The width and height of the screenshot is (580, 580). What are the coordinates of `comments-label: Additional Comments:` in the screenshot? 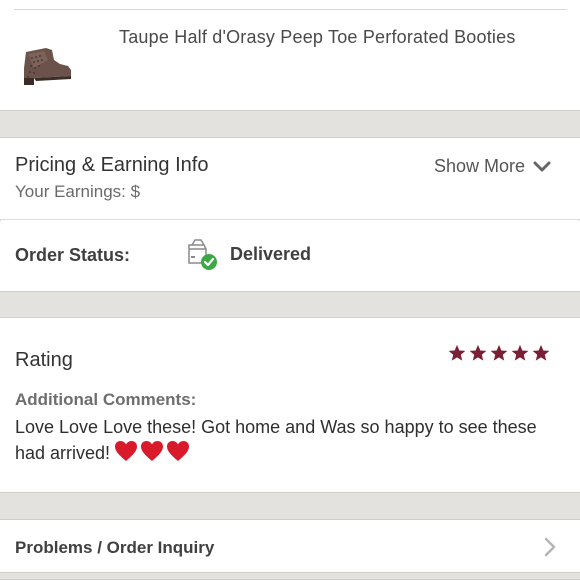 It's located at (106, 399).